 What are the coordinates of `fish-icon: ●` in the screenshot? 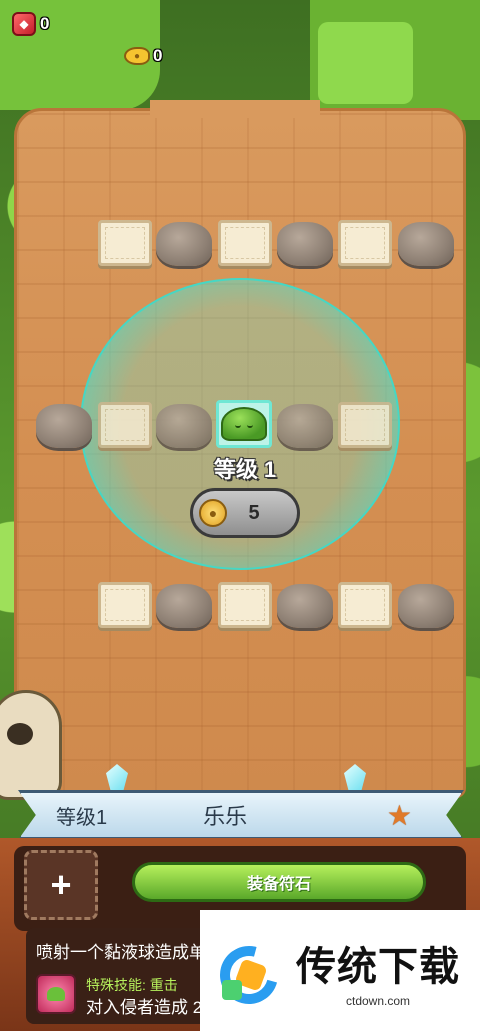 It's located at (137, 56).